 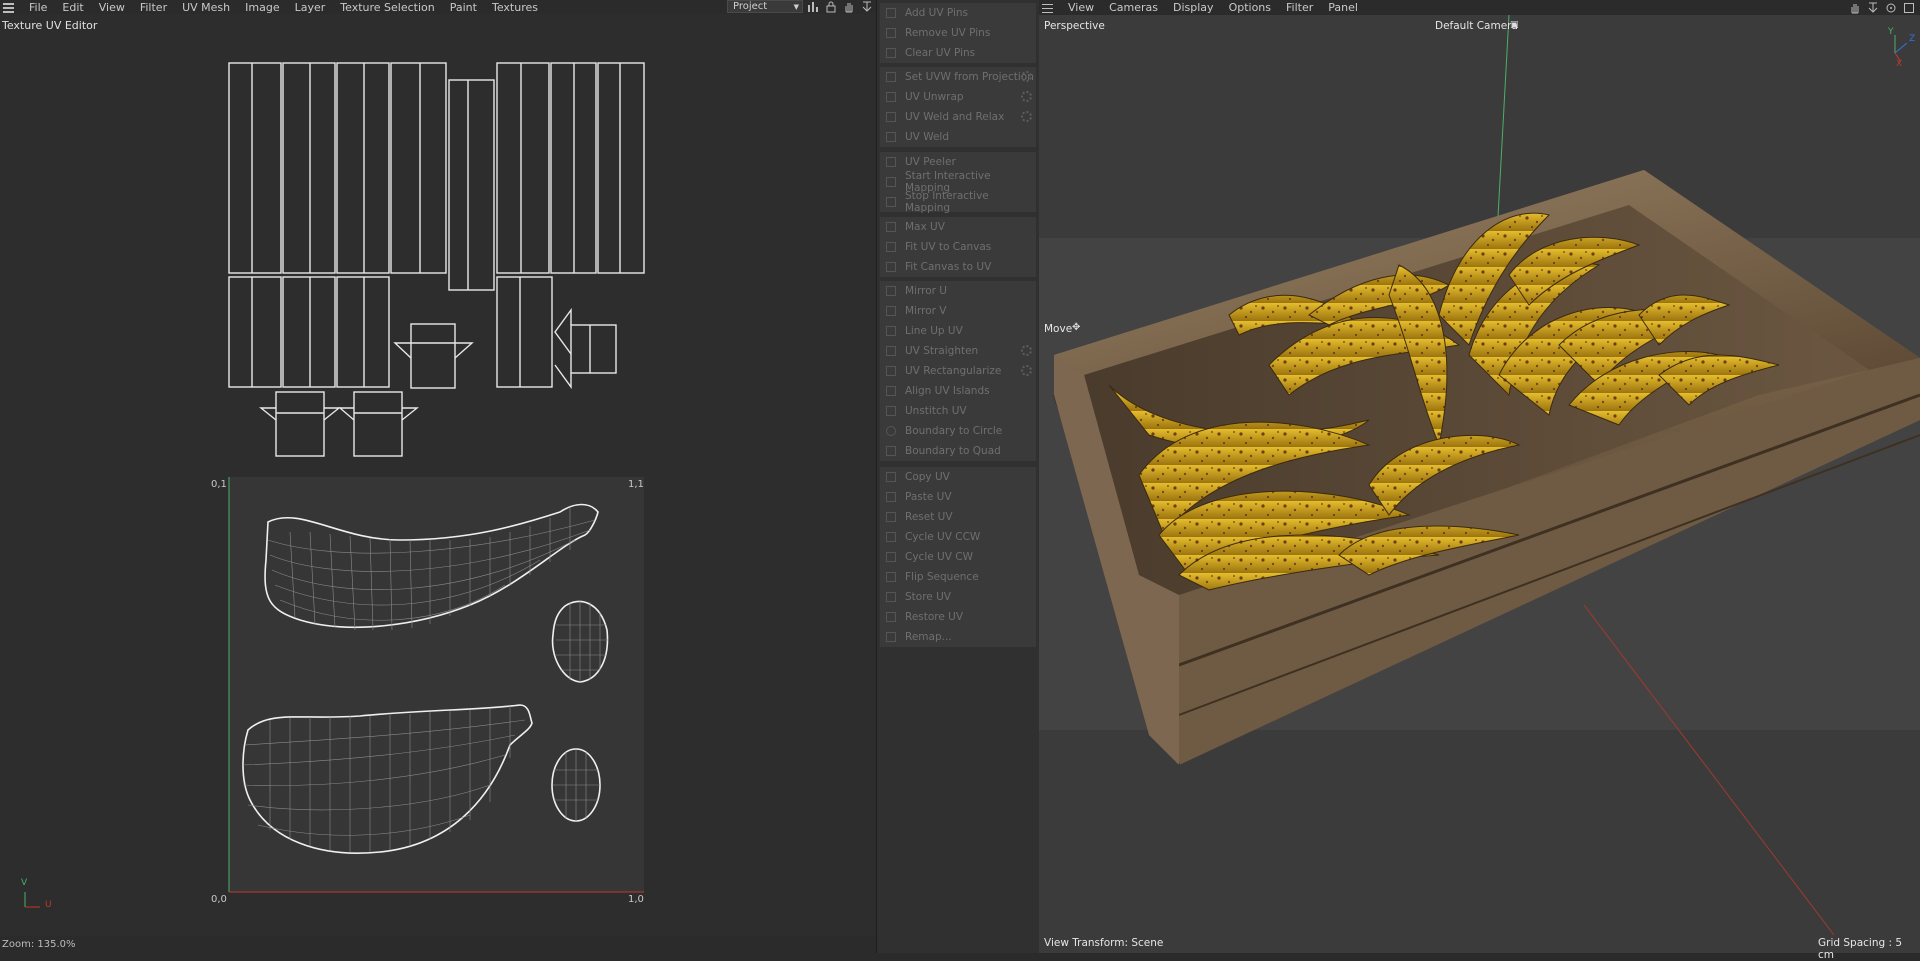 I want to click on cmd-label: Paste UV, so click(x=928, y=497).